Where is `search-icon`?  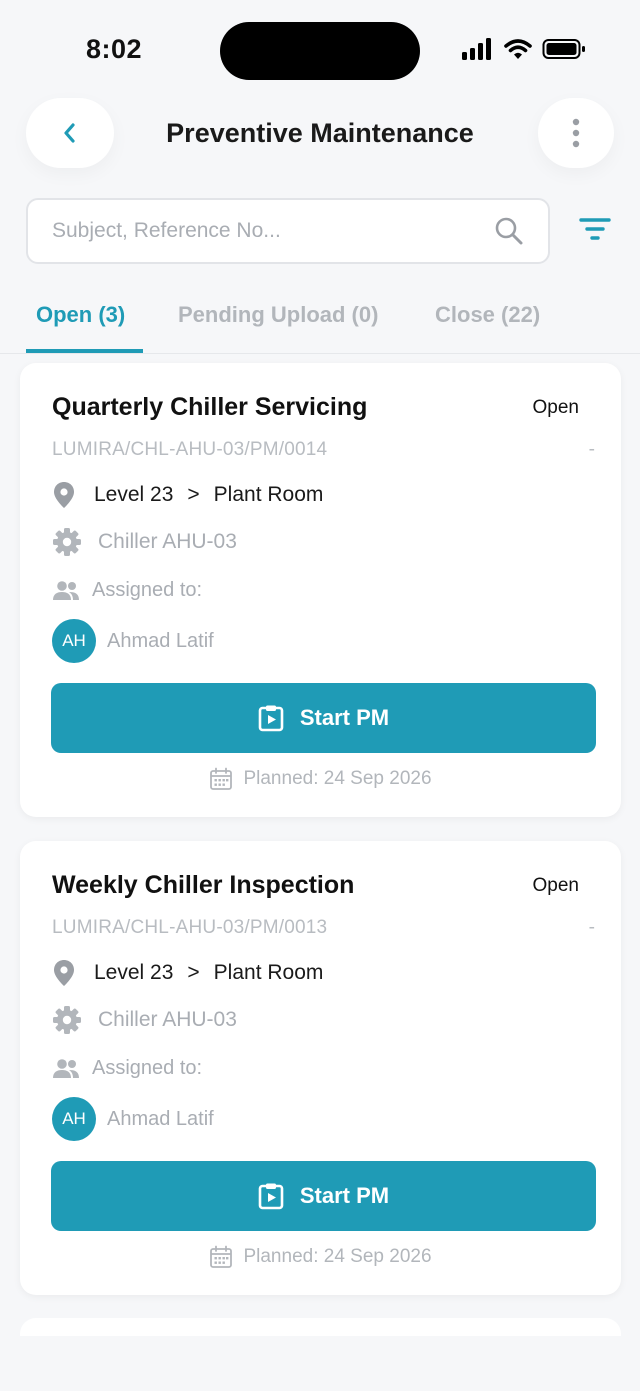 search-icon is located at coordinates (509, 231).